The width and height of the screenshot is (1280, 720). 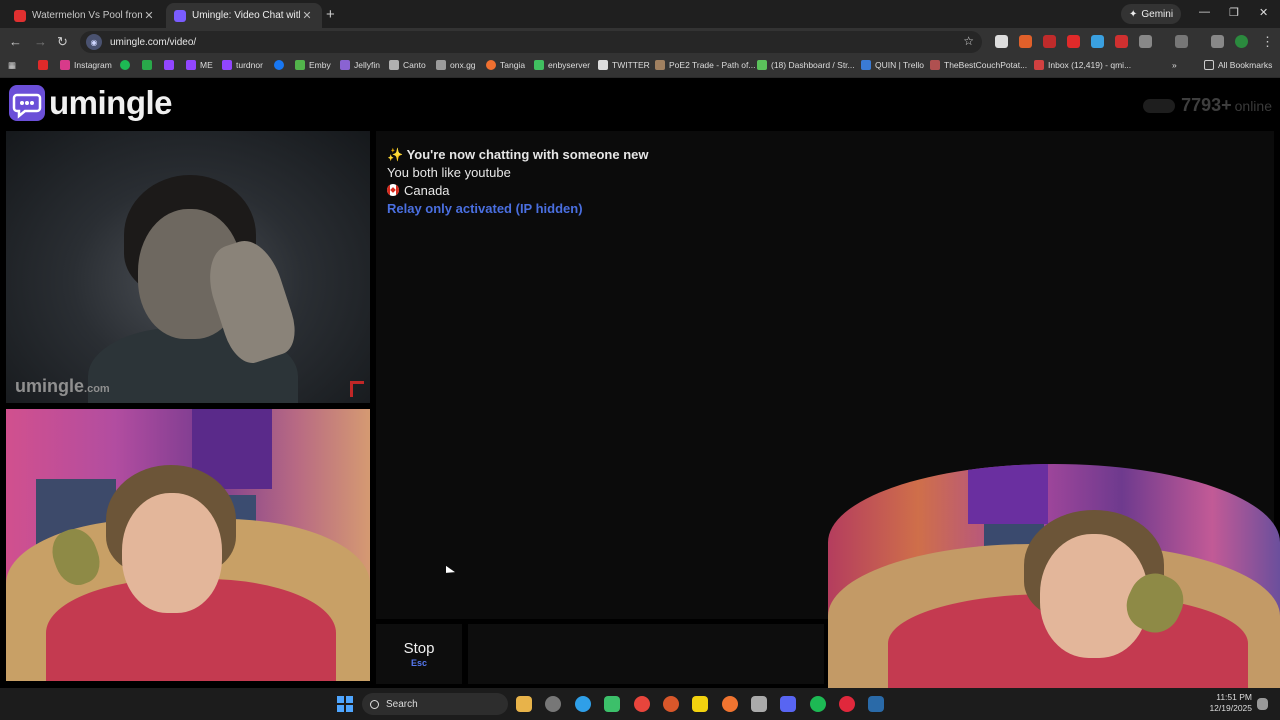 What do you see at coordinates (91, 103) in the screenshot?
I see `site-logo: umingle` at bounding box center [91, 103].